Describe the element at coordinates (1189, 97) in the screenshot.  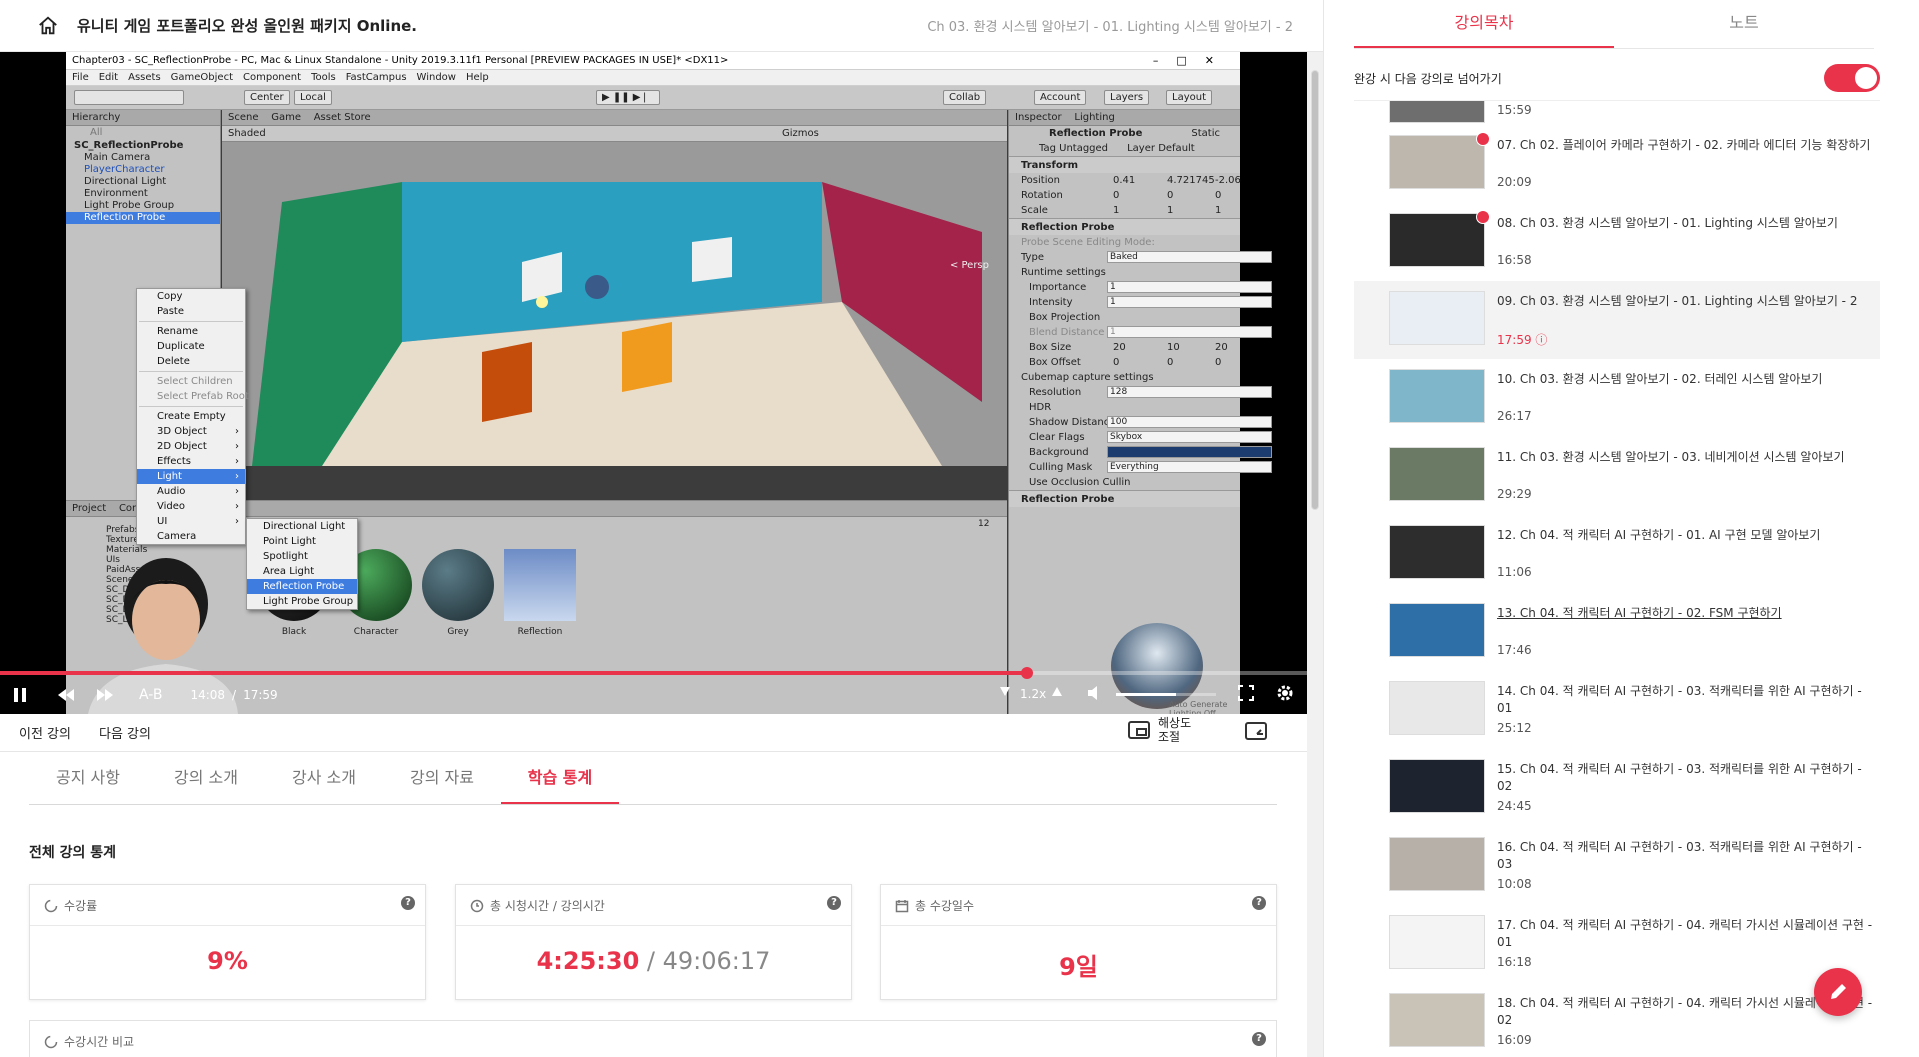
I see `layout-button: Layout` at that location.